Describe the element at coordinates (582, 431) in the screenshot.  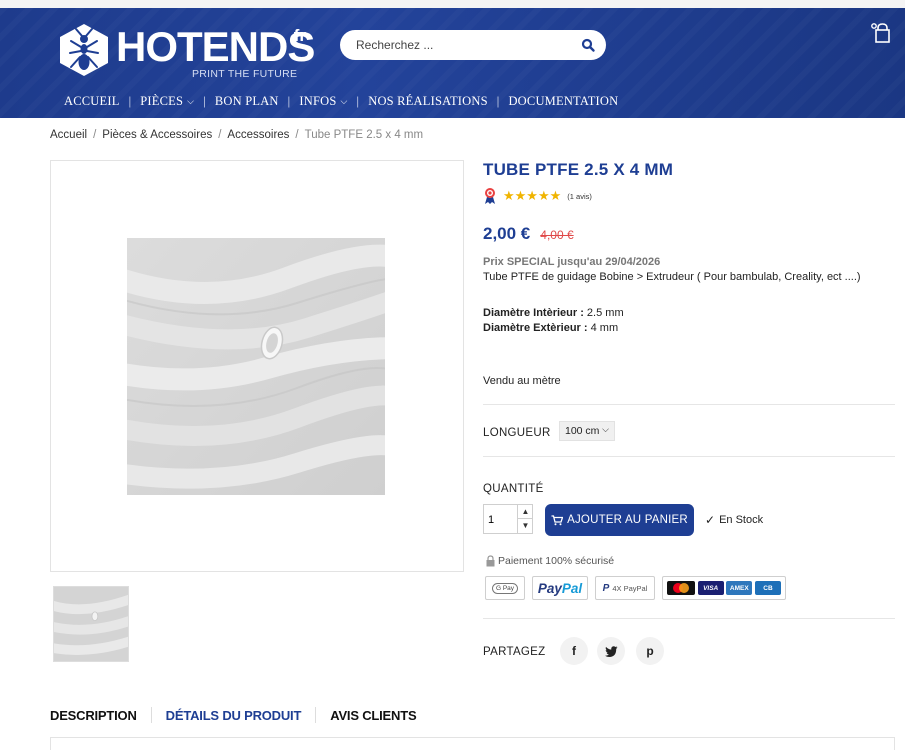
I see `length-select-value: 100 cm` at that location.